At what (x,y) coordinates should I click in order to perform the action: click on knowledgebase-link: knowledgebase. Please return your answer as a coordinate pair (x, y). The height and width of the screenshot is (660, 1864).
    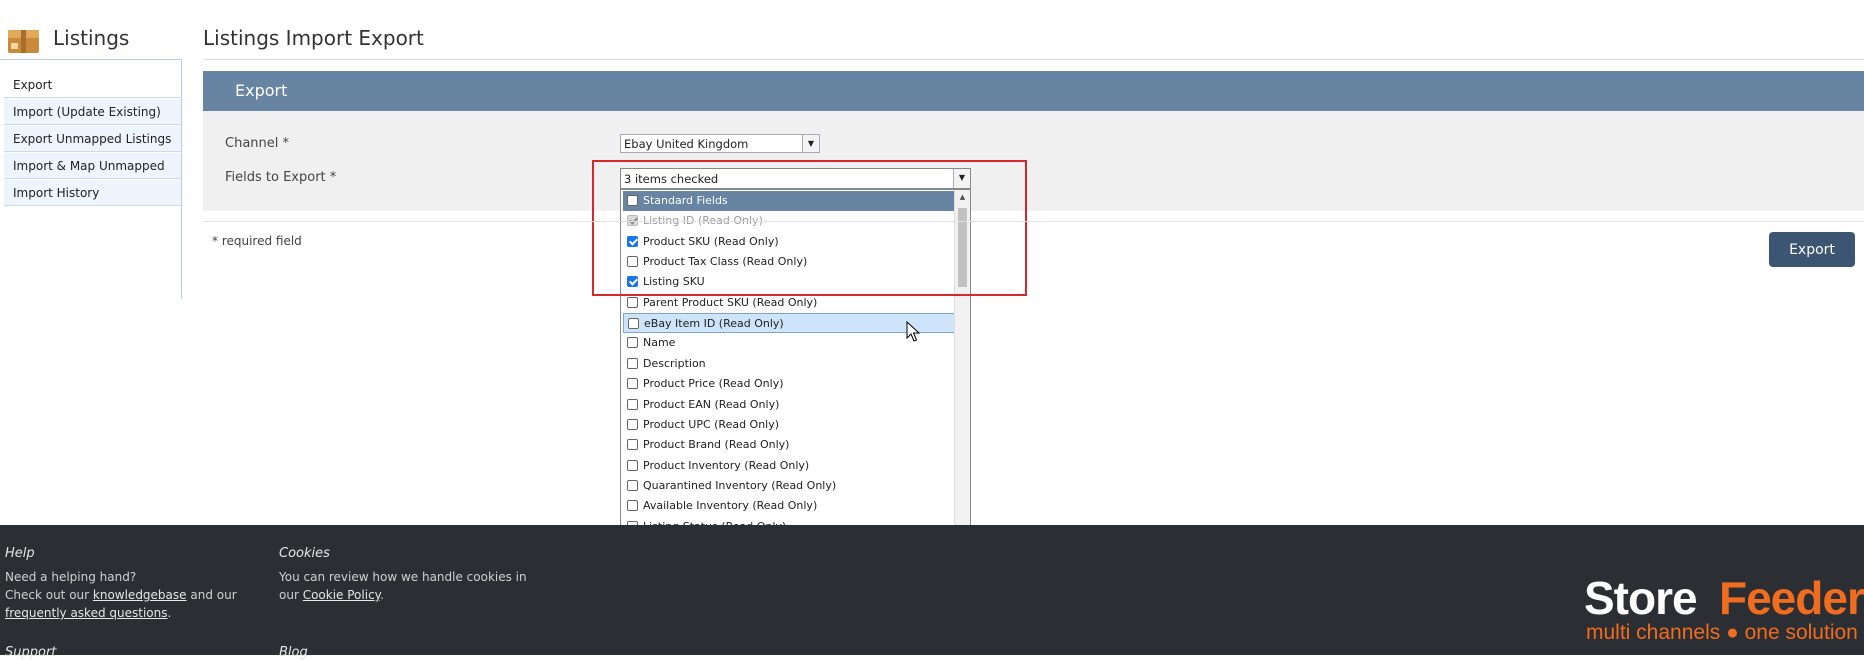
    Looking at the image, I should click on (140, 595).